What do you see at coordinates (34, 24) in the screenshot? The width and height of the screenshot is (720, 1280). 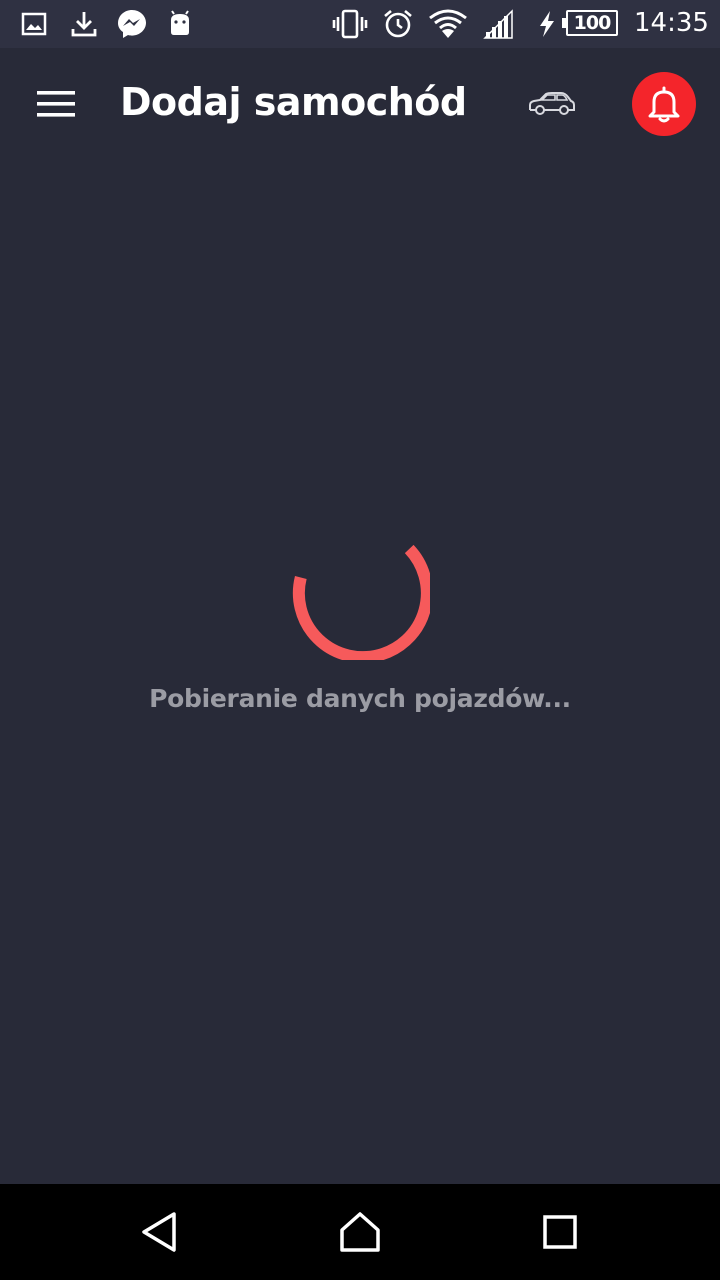 I see `image-icon` at bounding box center [34, 24].